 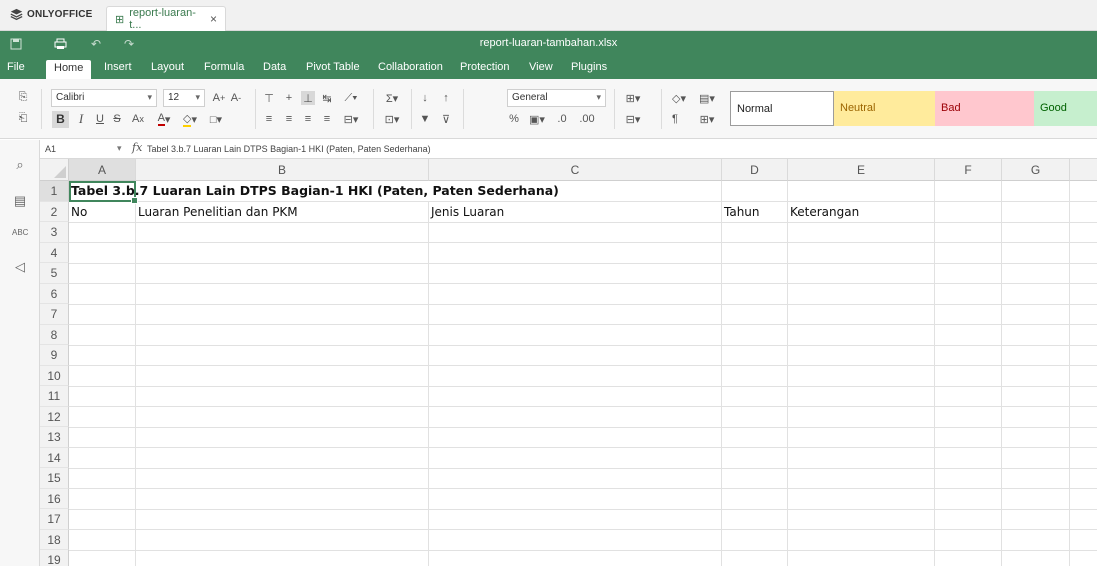 I want to click on accounting-style-icon: ▣▾, so click(x=537, y=119).